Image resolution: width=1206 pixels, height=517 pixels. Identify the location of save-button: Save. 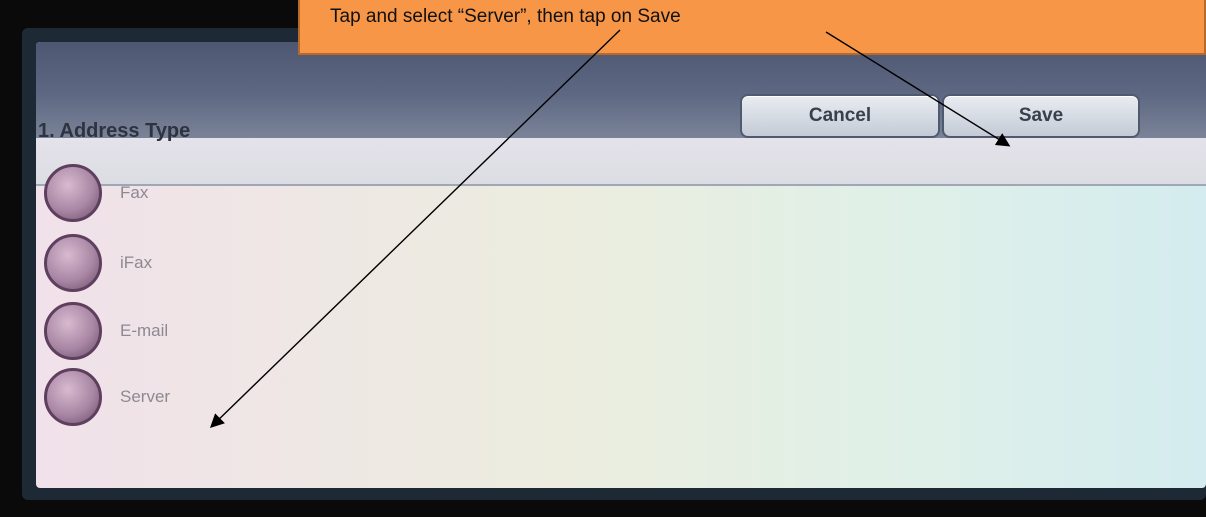
(1041, 116).